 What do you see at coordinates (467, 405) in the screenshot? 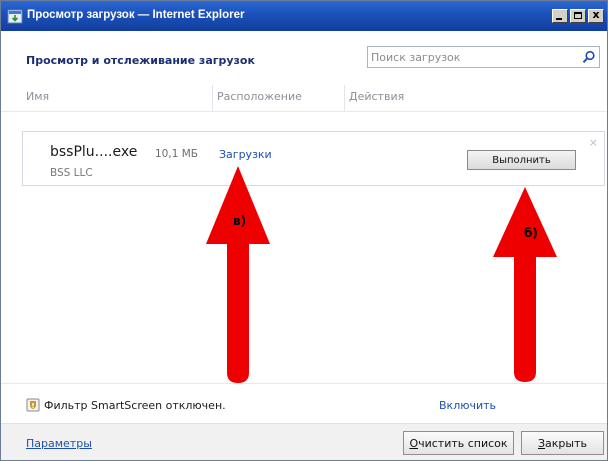
I see `smartscreen-enable-link: Включить` at bounding box center [467, 405].